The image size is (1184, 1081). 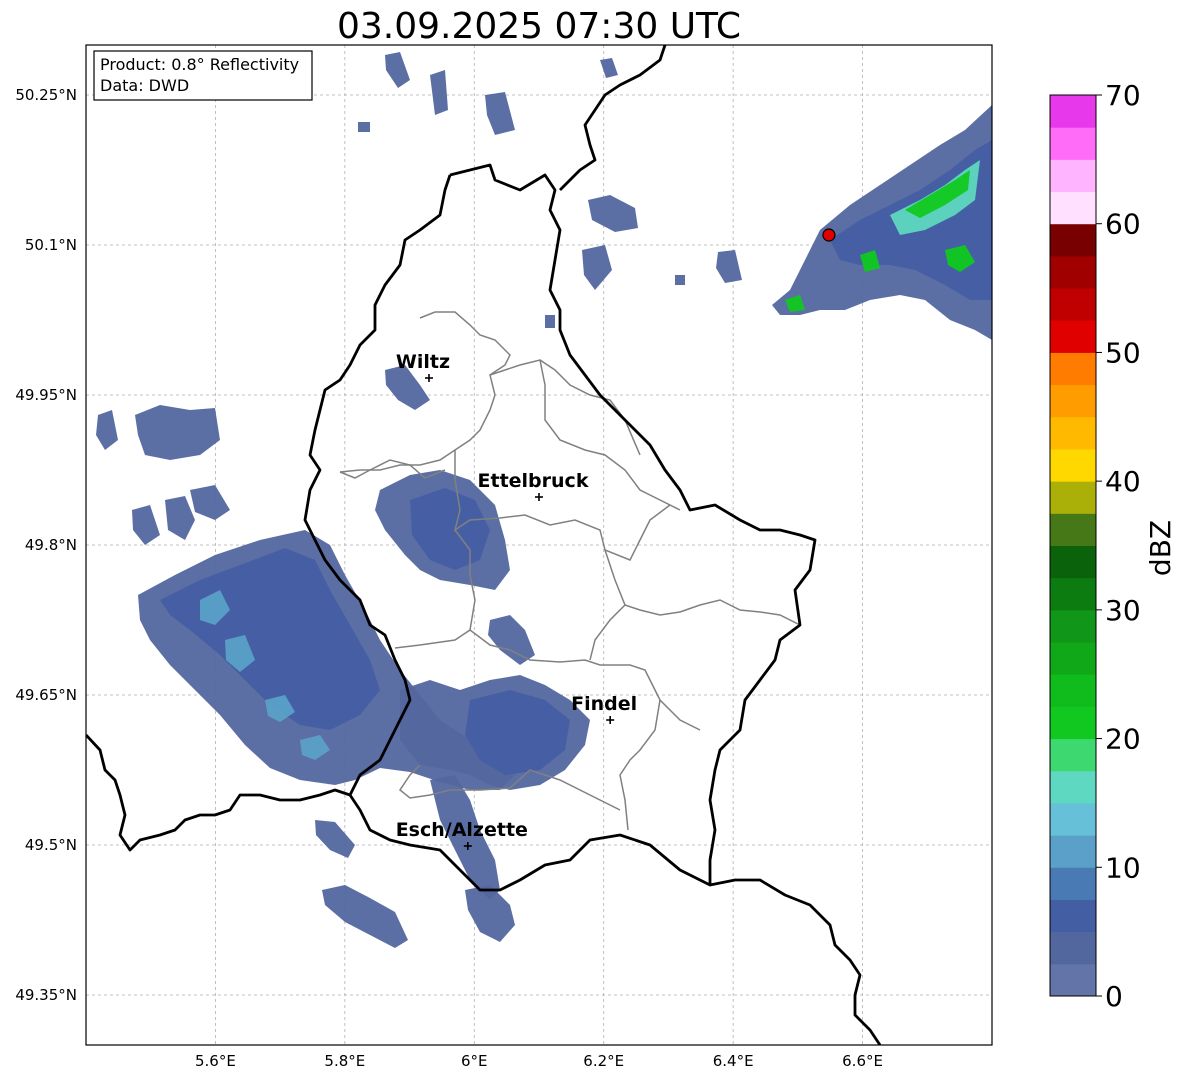 I want to click on colorbar-tick-label: 20, so click(x=1123, y=739).